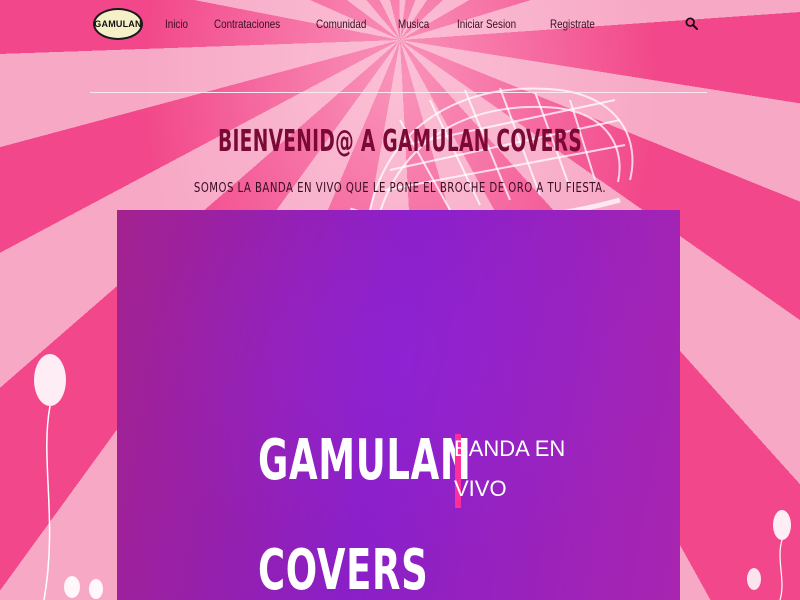 The image size is (800, 600). I want to click on nav-item-inicio: Inicio, so click(176, 24).